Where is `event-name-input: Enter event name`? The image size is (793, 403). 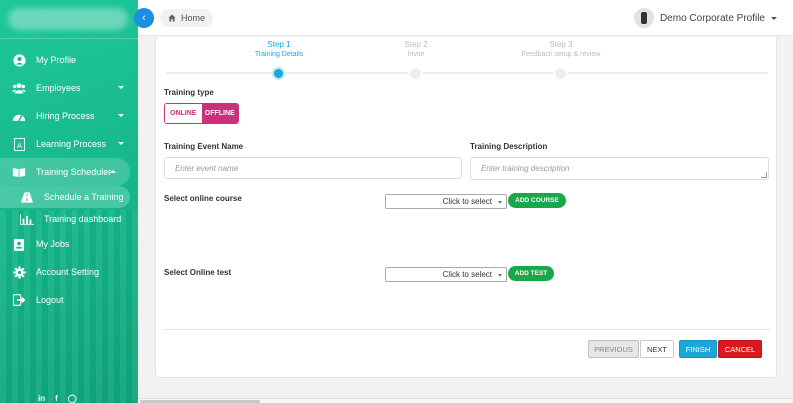
event-name-input: Enter event name is located at coordinates (313, 168).